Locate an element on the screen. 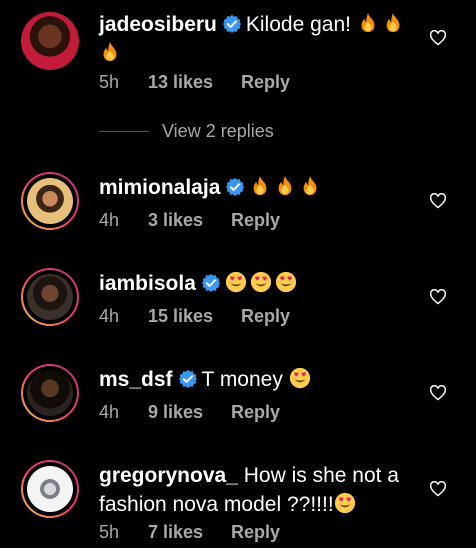  comment-meta: 4h 9 likes Reply is located at coordinates (189, 412).